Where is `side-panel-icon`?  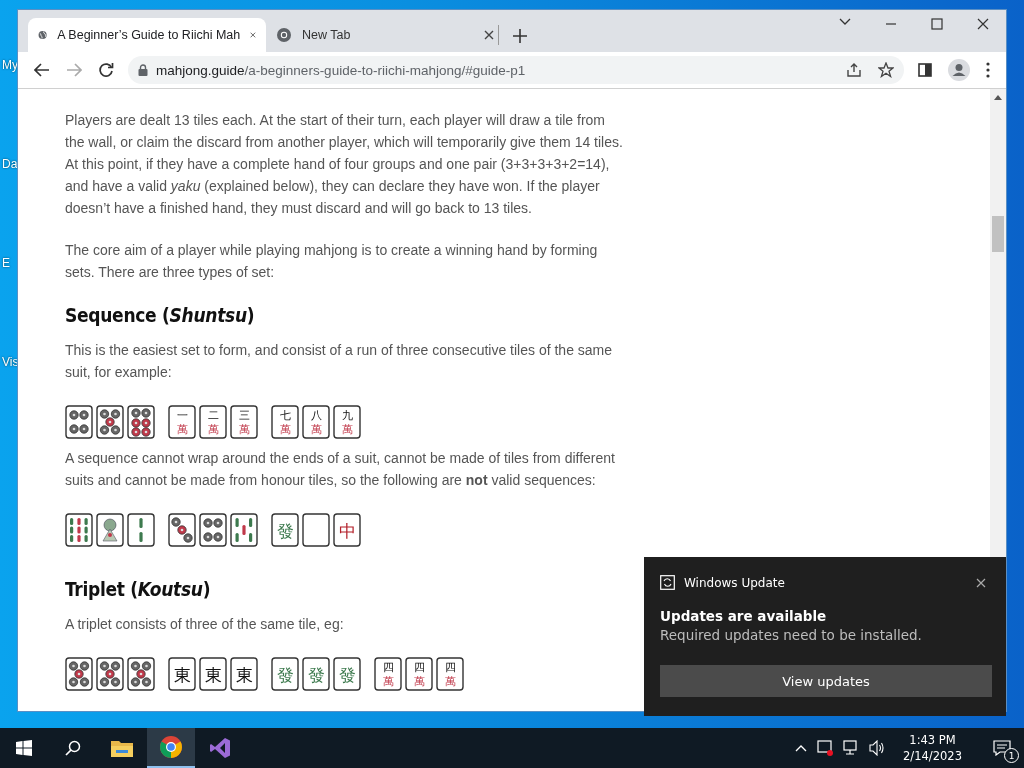
side-panel-icon is located at coordinates (925, 70).